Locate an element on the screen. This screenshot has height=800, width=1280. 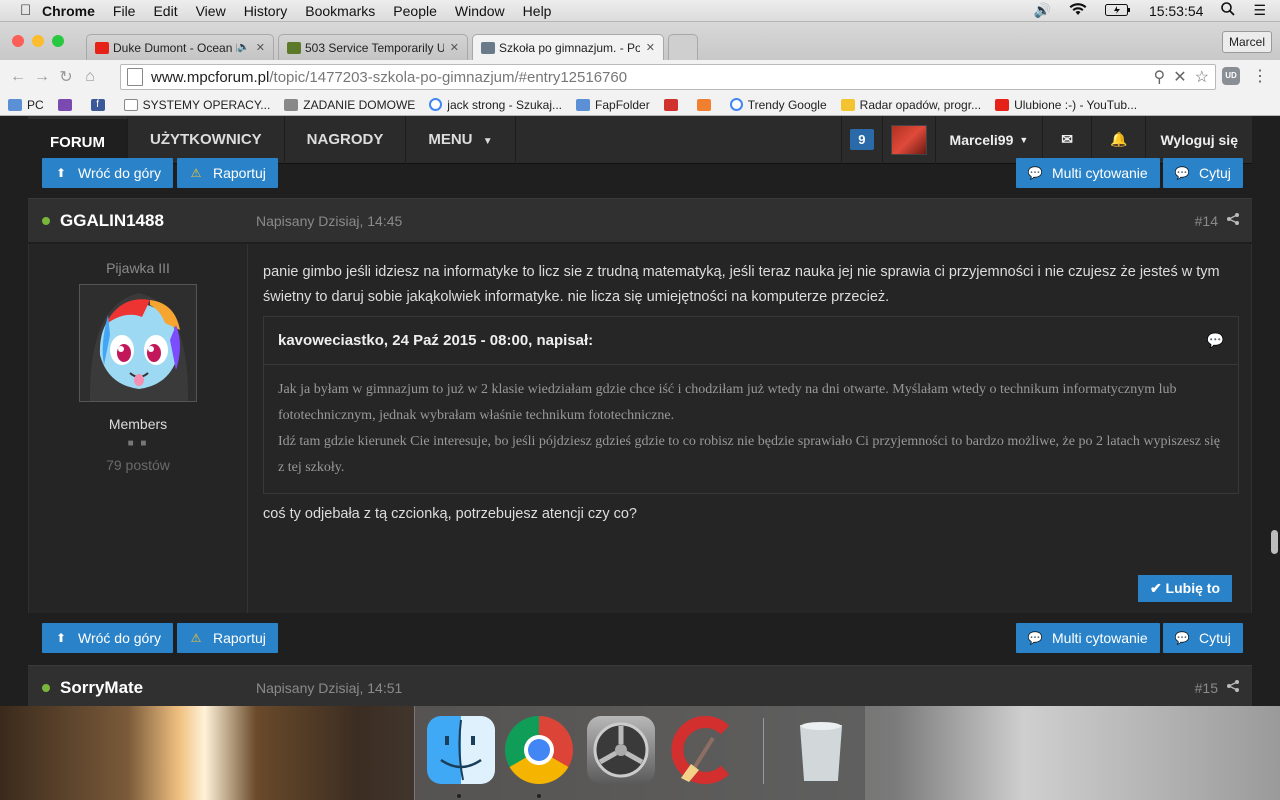
question-favicon-icon is located at coordinates (703, 104).